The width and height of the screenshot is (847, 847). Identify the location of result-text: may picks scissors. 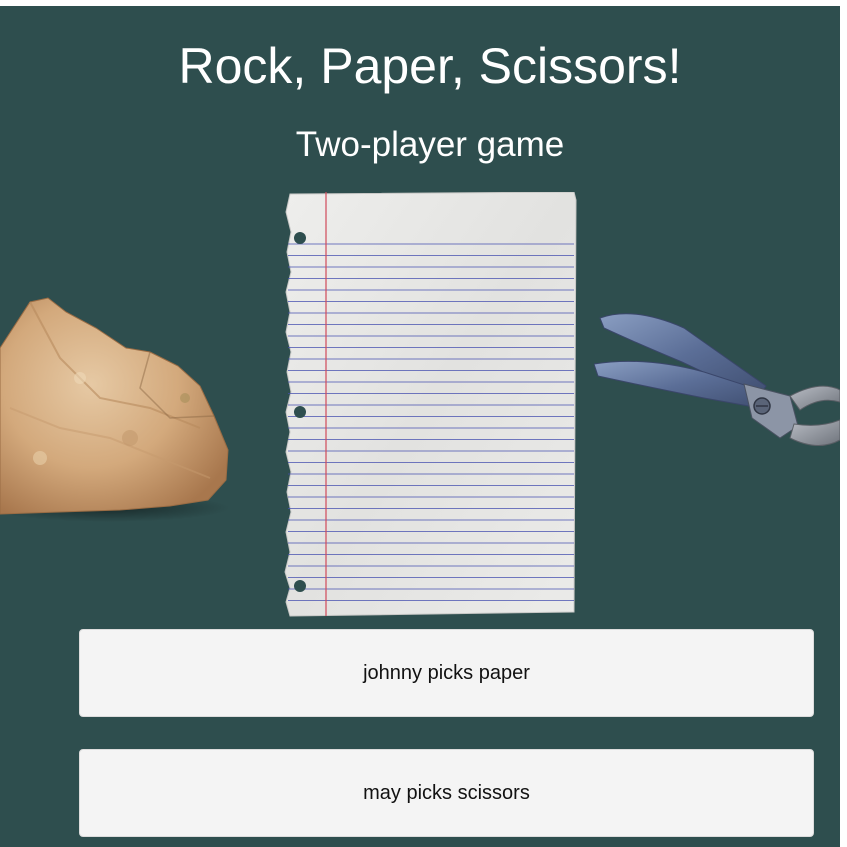
(446, 792).